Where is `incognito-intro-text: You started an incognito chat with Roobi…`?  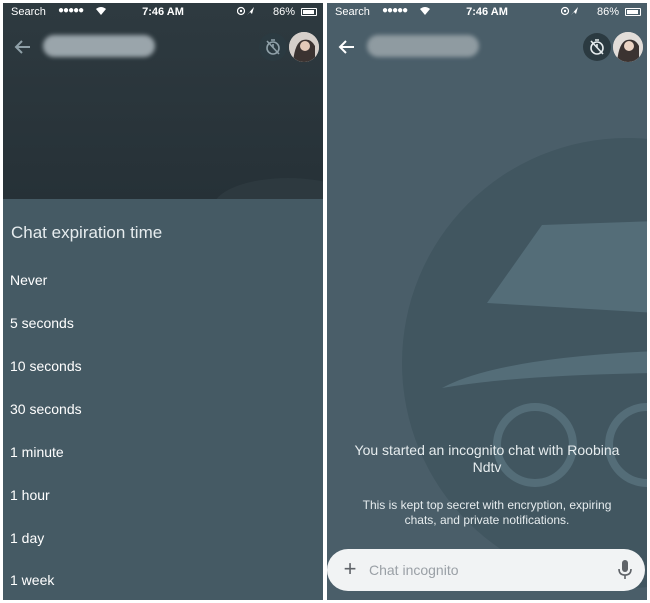 incognito-intro-text: You started an incognito chat with Roobi… is located at coordinates (487, 458).